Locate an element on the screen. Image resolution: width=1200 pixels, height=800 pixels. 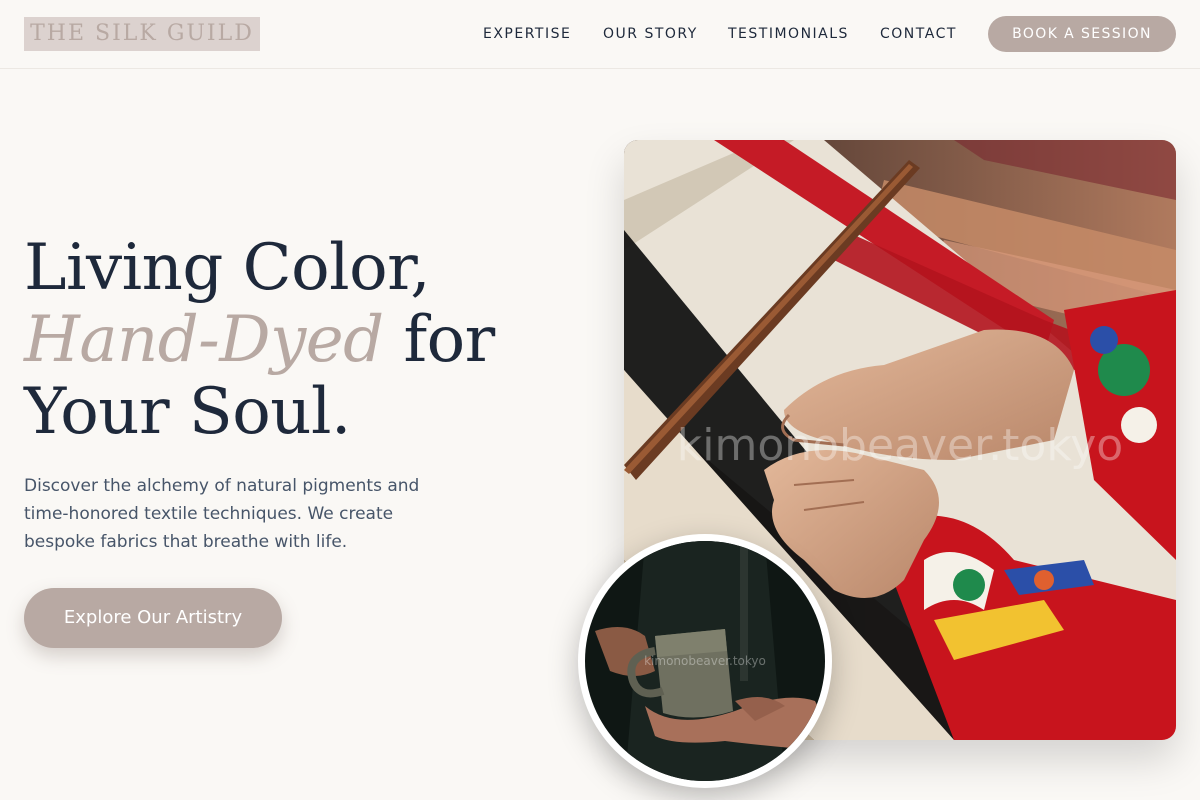
cup-image: kimonobeaver.tokyo is located at coordinates (705, 661).